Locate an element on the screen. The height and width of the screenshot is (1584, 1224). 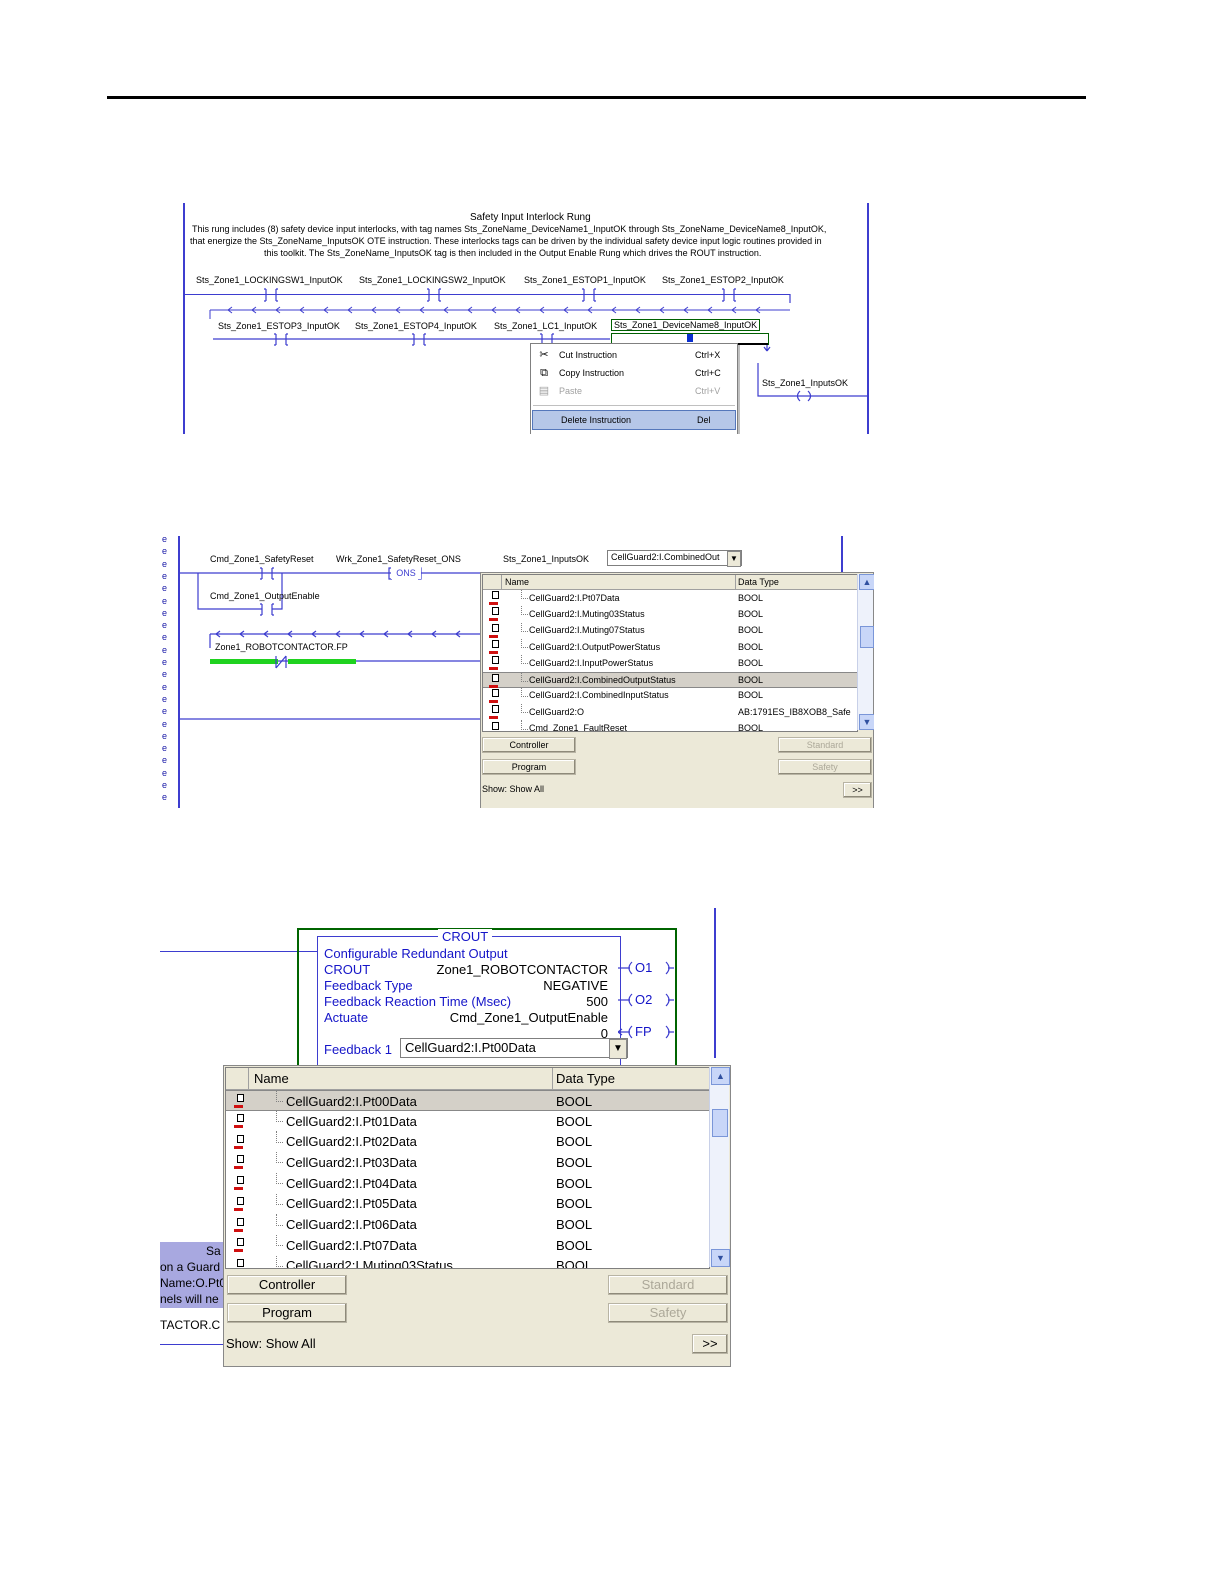
tag-name-cell: CellGuard2:I.CombinedOutputStatus is located at coordinates (602, 680).